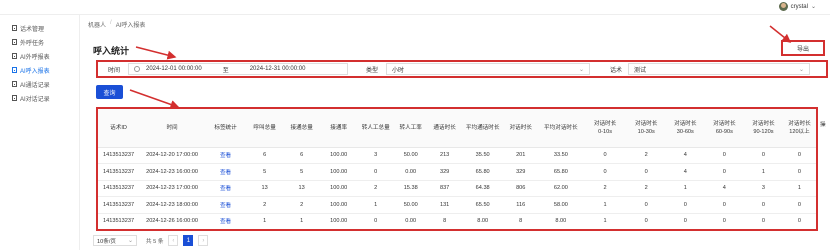 The width and height of the screenshot is (830, 250). I want to click on table-cell: 213, so click(445, 155).